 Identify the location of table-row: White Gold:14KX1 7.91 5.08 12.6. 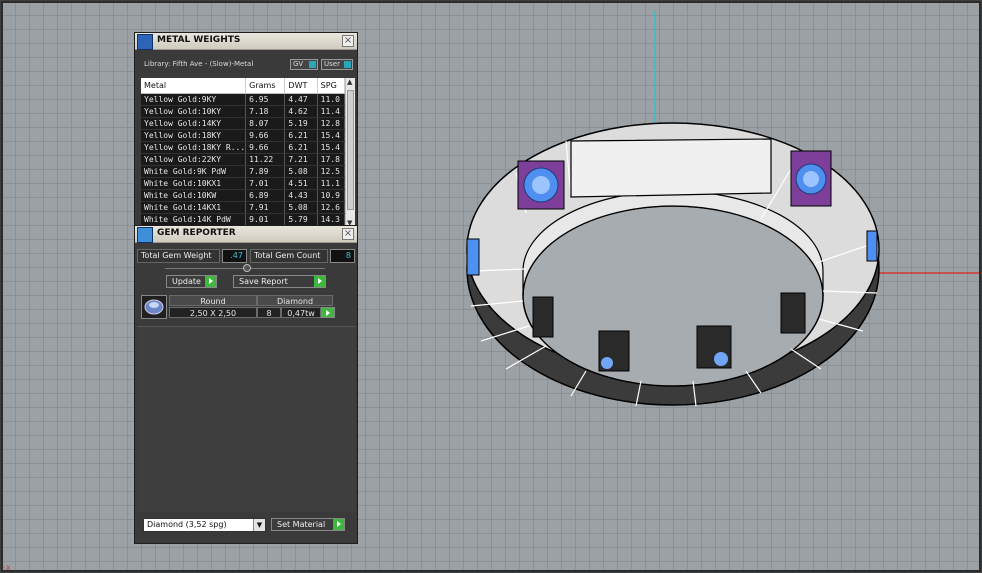
(243, 207).